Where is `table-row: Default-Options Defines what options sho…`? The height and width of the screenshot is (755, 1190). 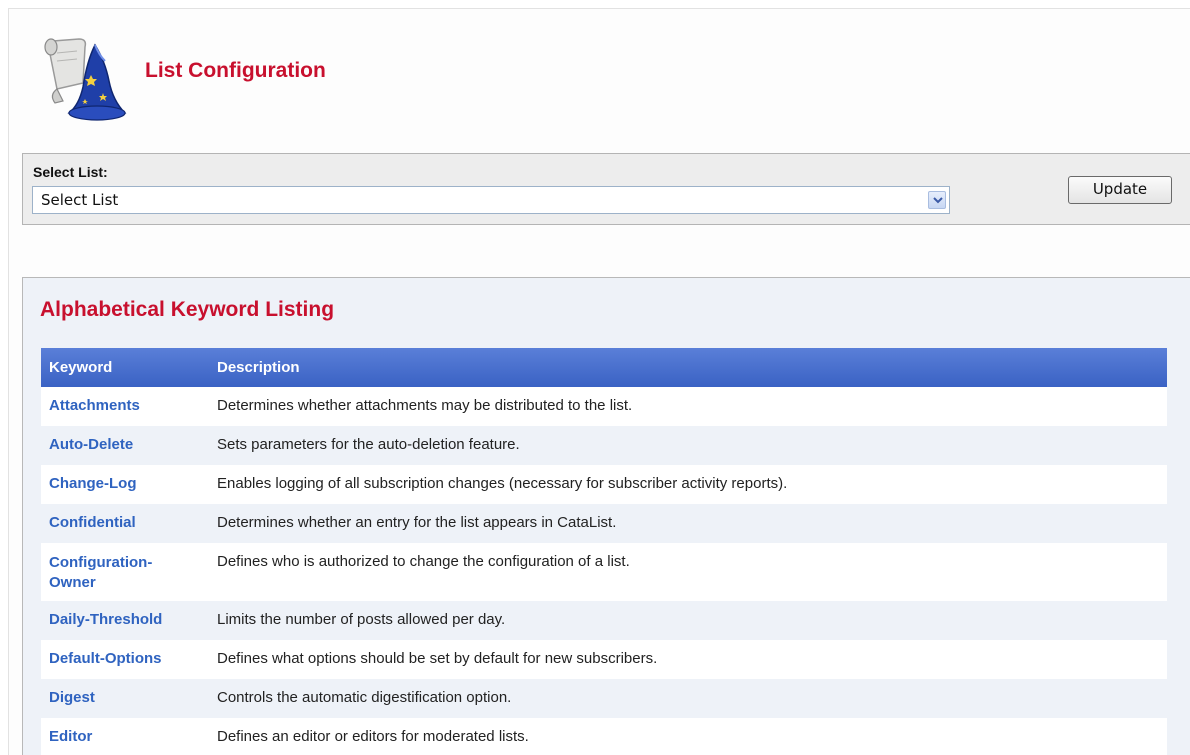
table-row: Default-Options Defines what options sho… is located at coordinates (604, 659).